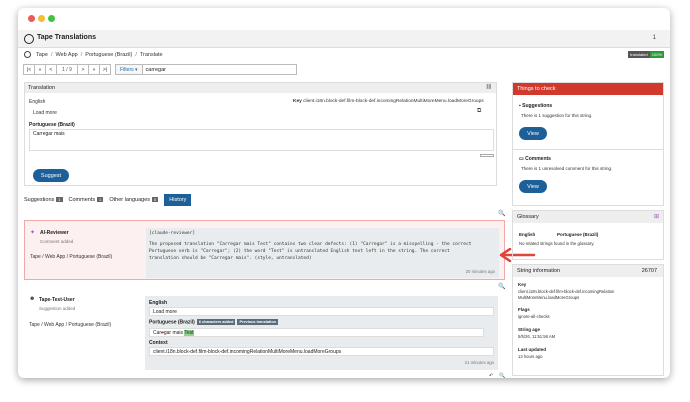  What do you see at coordinates (172, 322) in the screenshot?
I see `portuguese-label-text: Portuguese (Brazil)` at bounding box center [172, 322].